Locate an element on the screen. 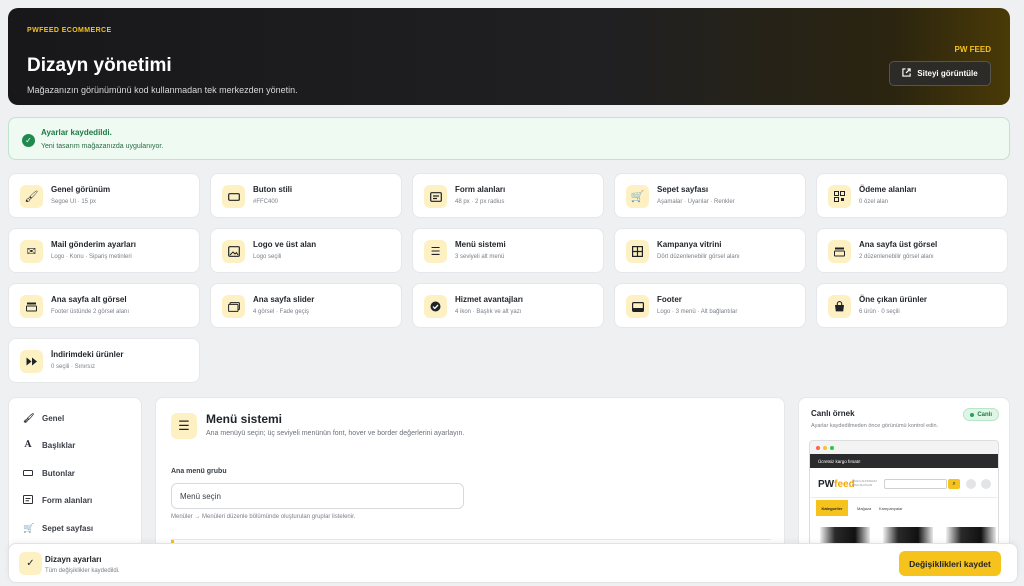 This screenshot has height=586, width=1024. card-subtitle: 0 özel alan is located at coordinates (874, 202).